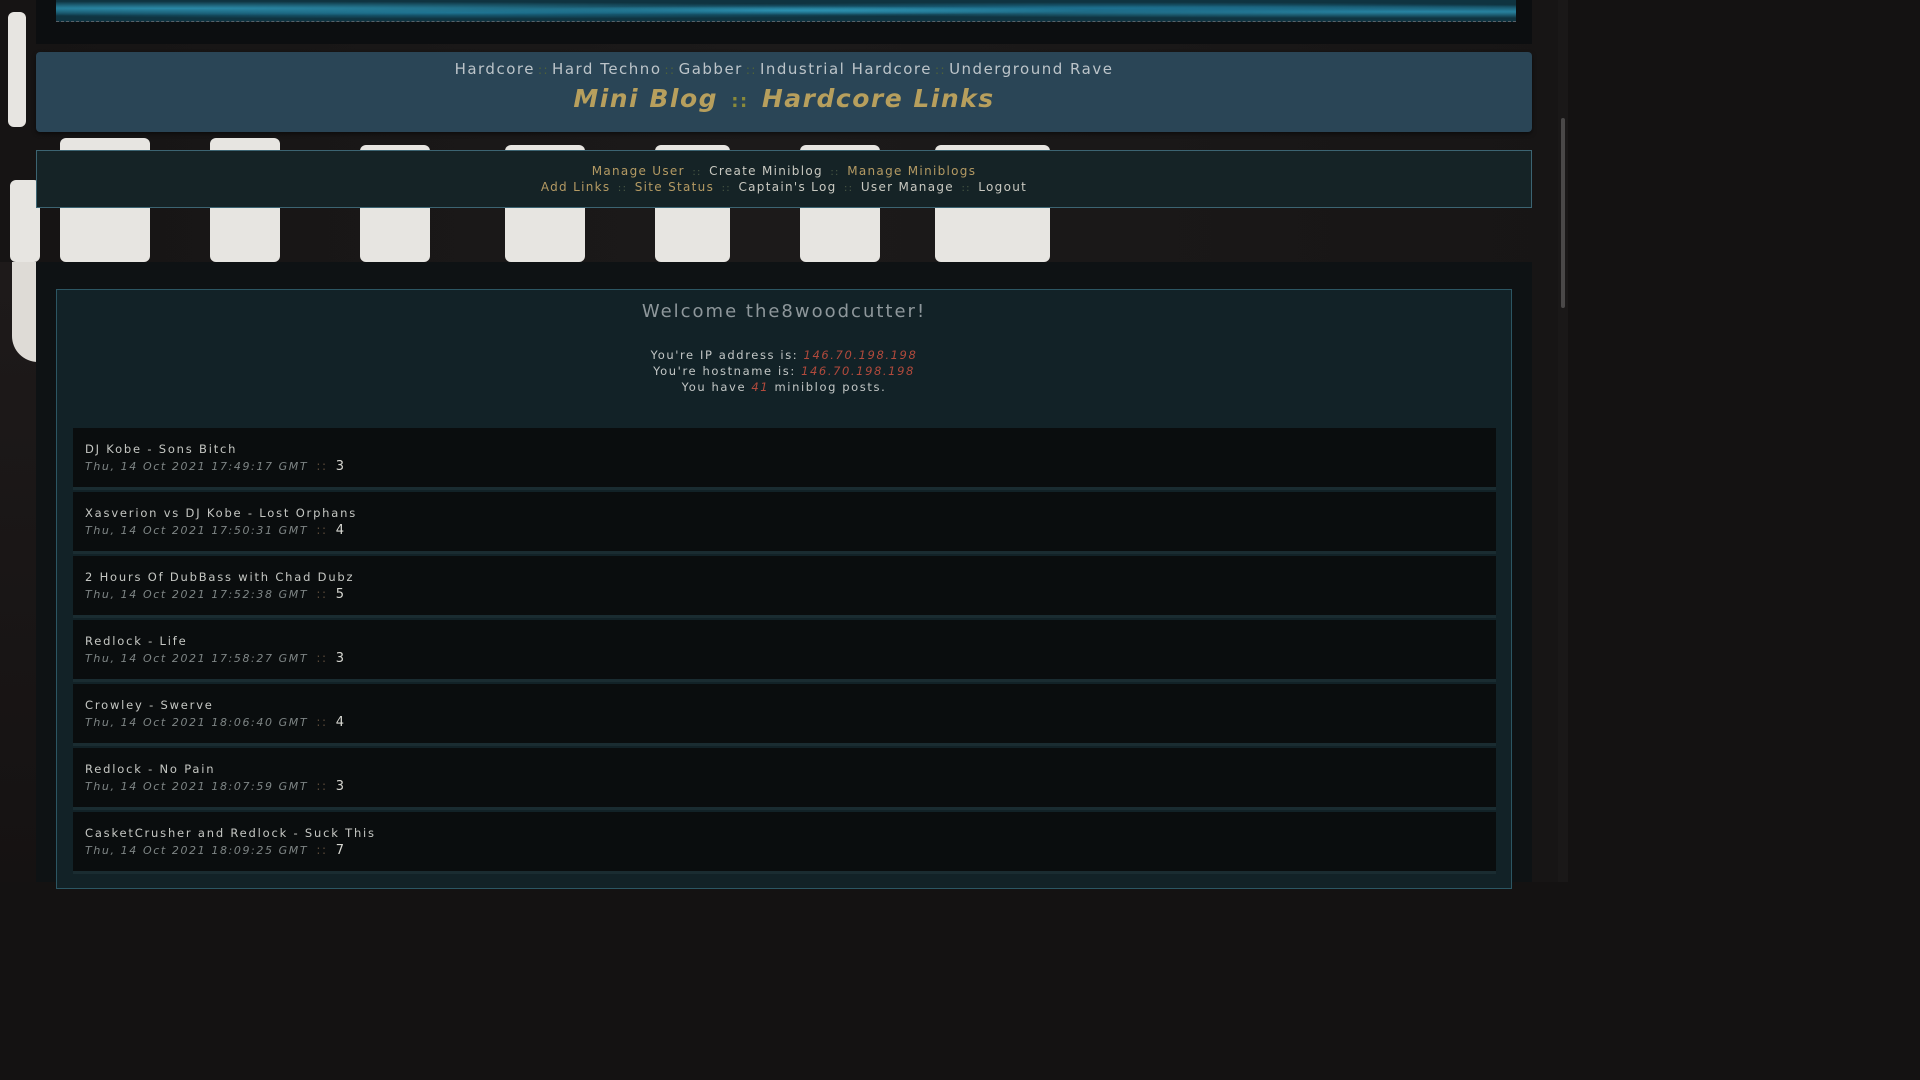  What do you see at coordinates (495, 69) in the screenshot?
I see `genre-link-hardcore: Hardcore` at bounding box center [495, 69].